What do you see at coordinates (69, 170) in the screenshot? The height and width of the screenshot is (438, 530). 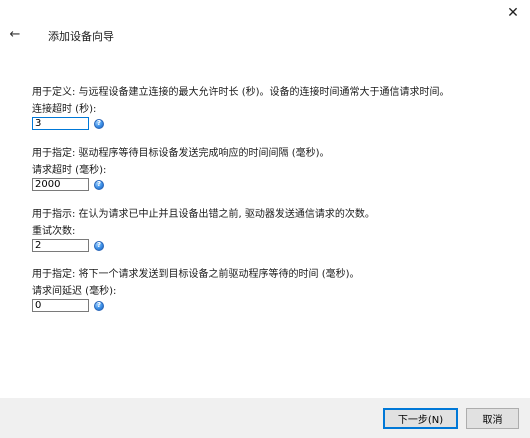 I see `field-label: 请求超时 (毫秒):` at bounding box center [69, 170].